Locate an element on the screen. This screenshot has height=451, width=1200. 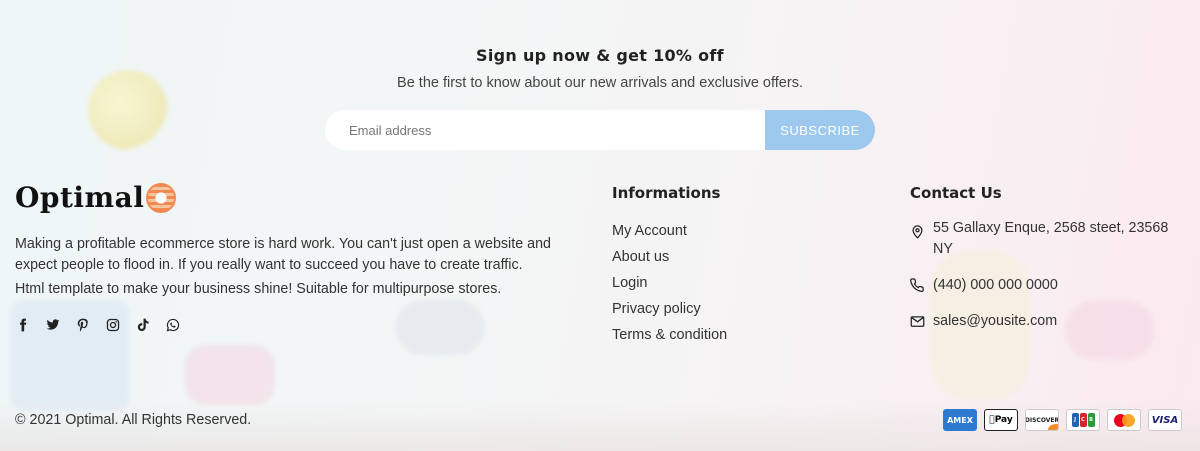
twitter-icon is located at coordinates (53, 325).